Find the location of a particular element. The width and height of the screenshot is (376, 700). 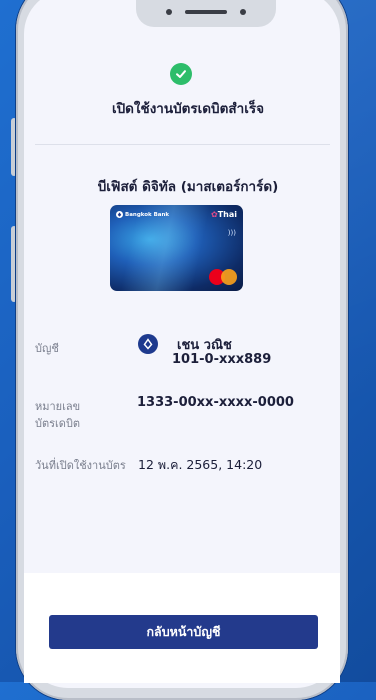

bank-logo-icon is located at coordinates (148, 344).